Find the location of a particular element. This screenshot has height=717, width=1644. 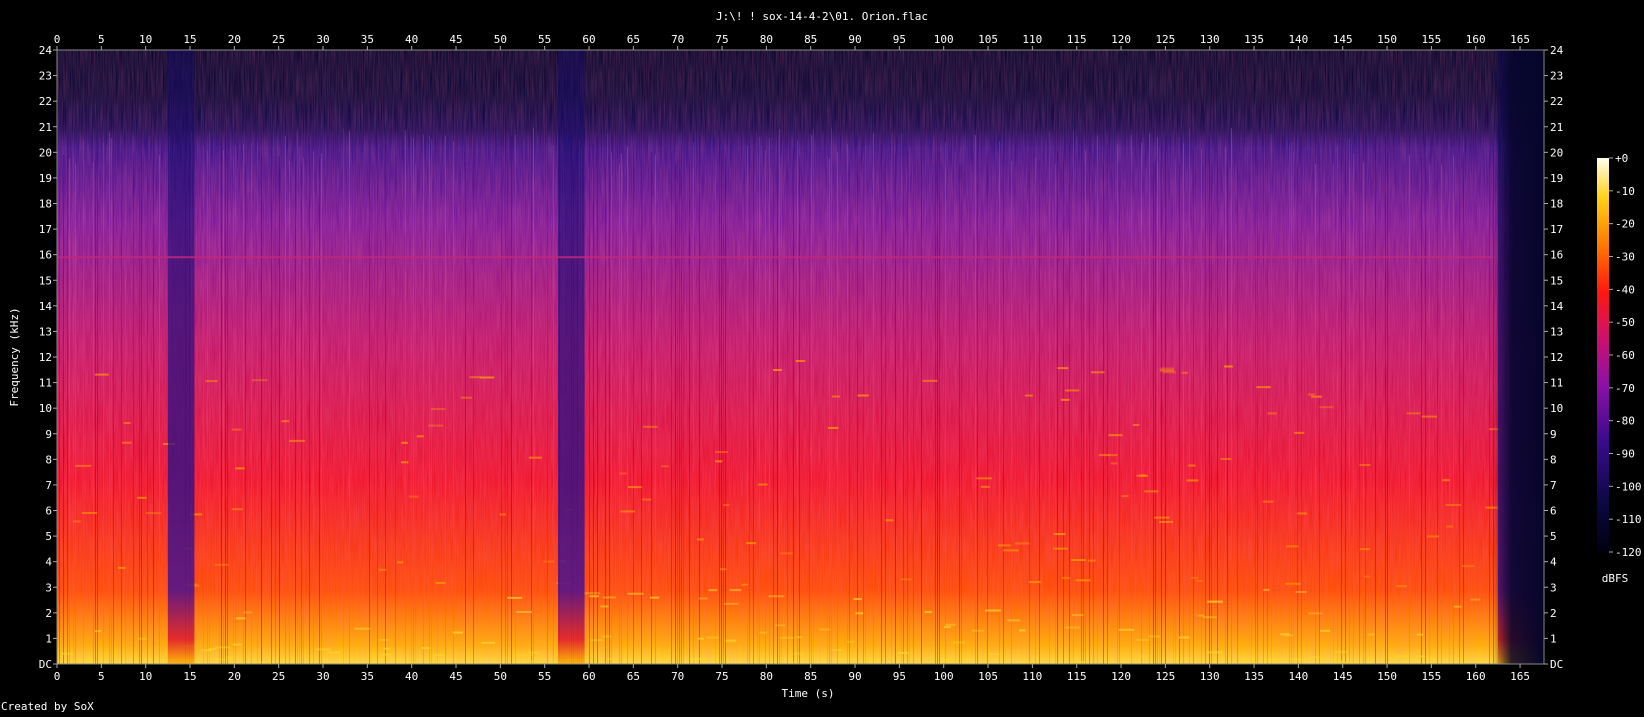

x-tick-label-top: 155 is located at coordinates (1431, 39).